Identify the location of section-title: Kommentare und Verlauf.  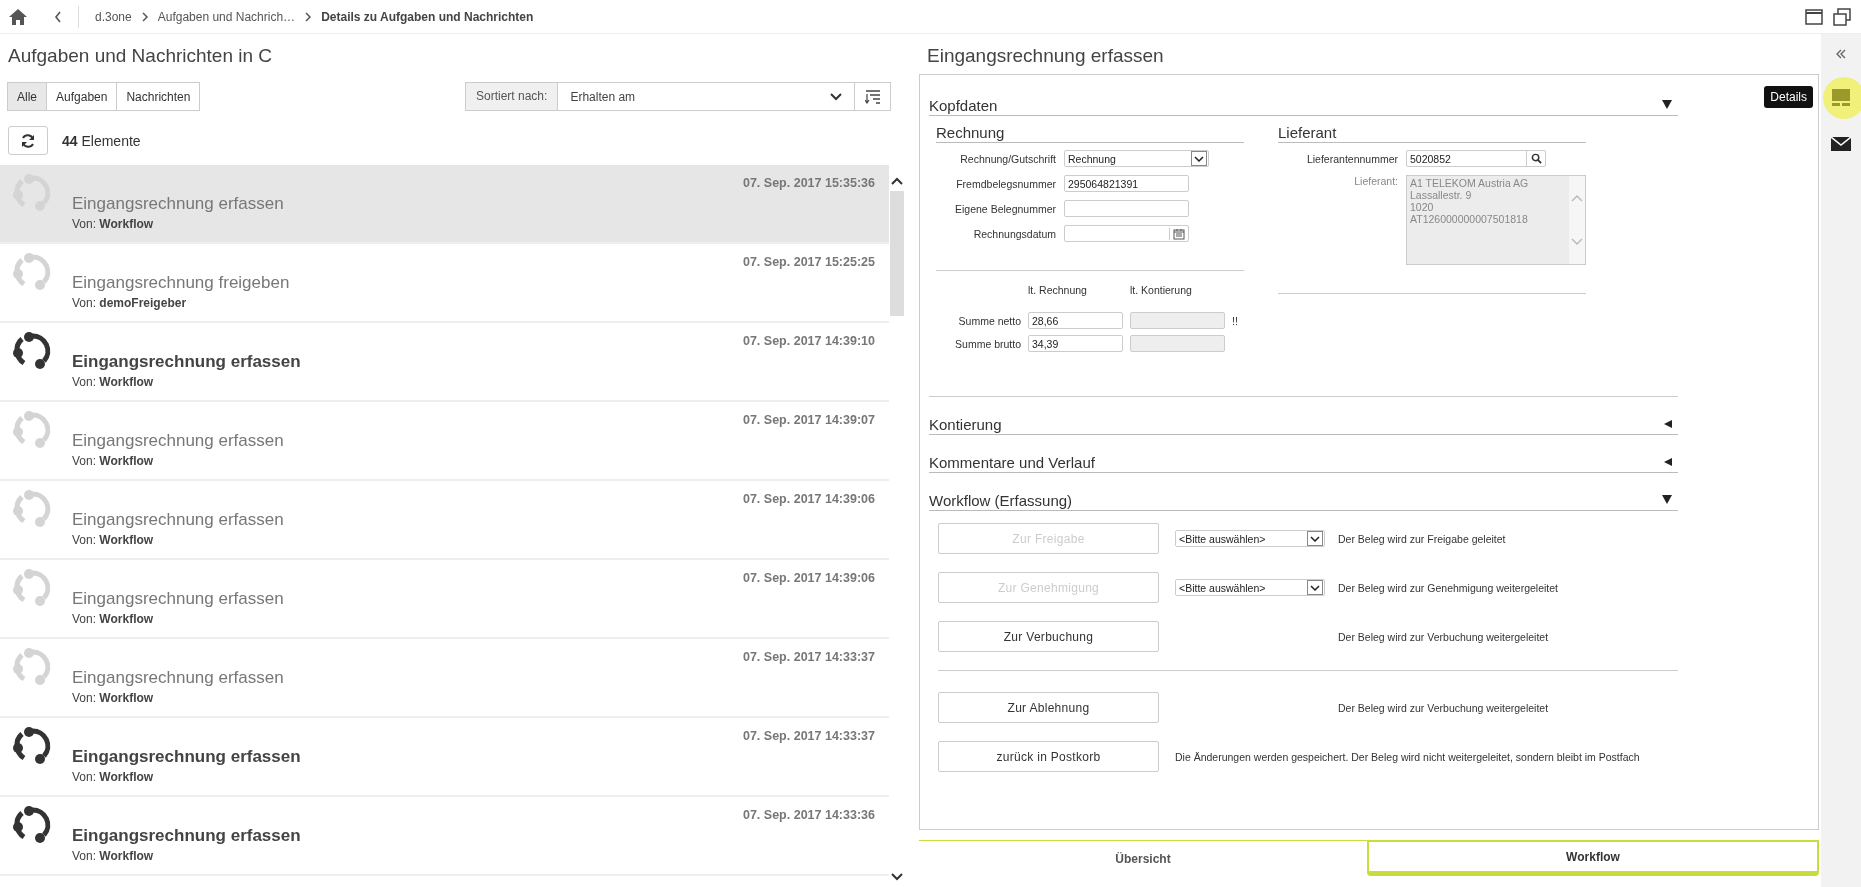
(1012, 463).